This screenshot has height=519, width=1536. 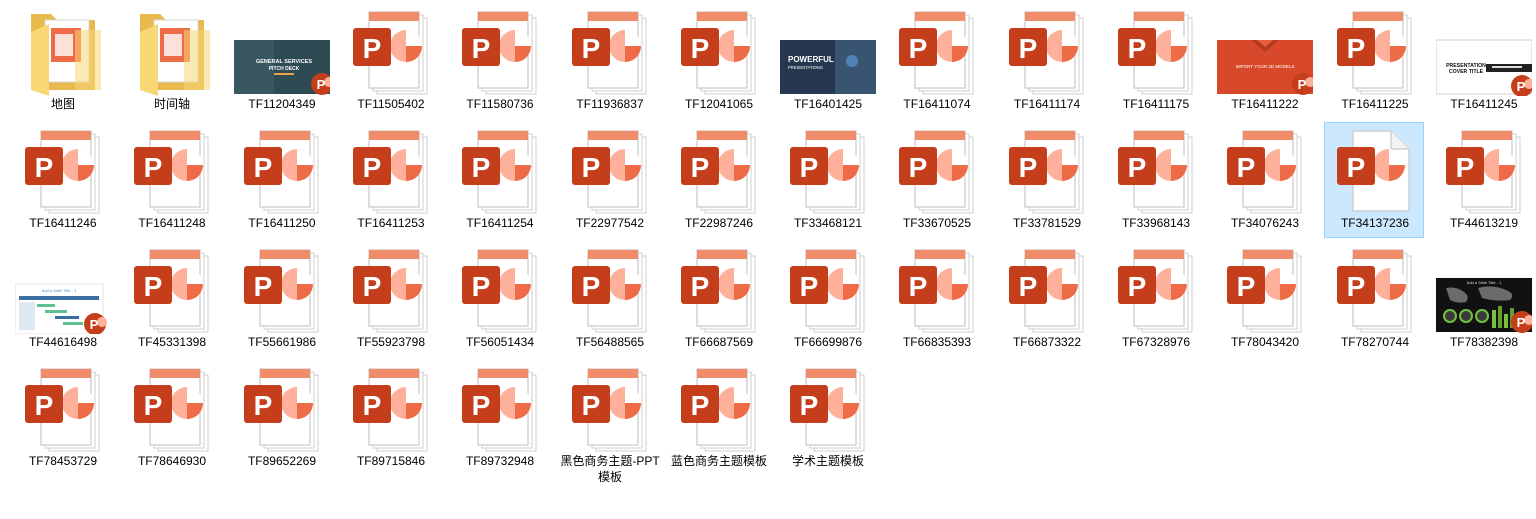 I want to click on file-item: Add a Slide Title - 1 P TF78382398, so click(x=1483, y=299).